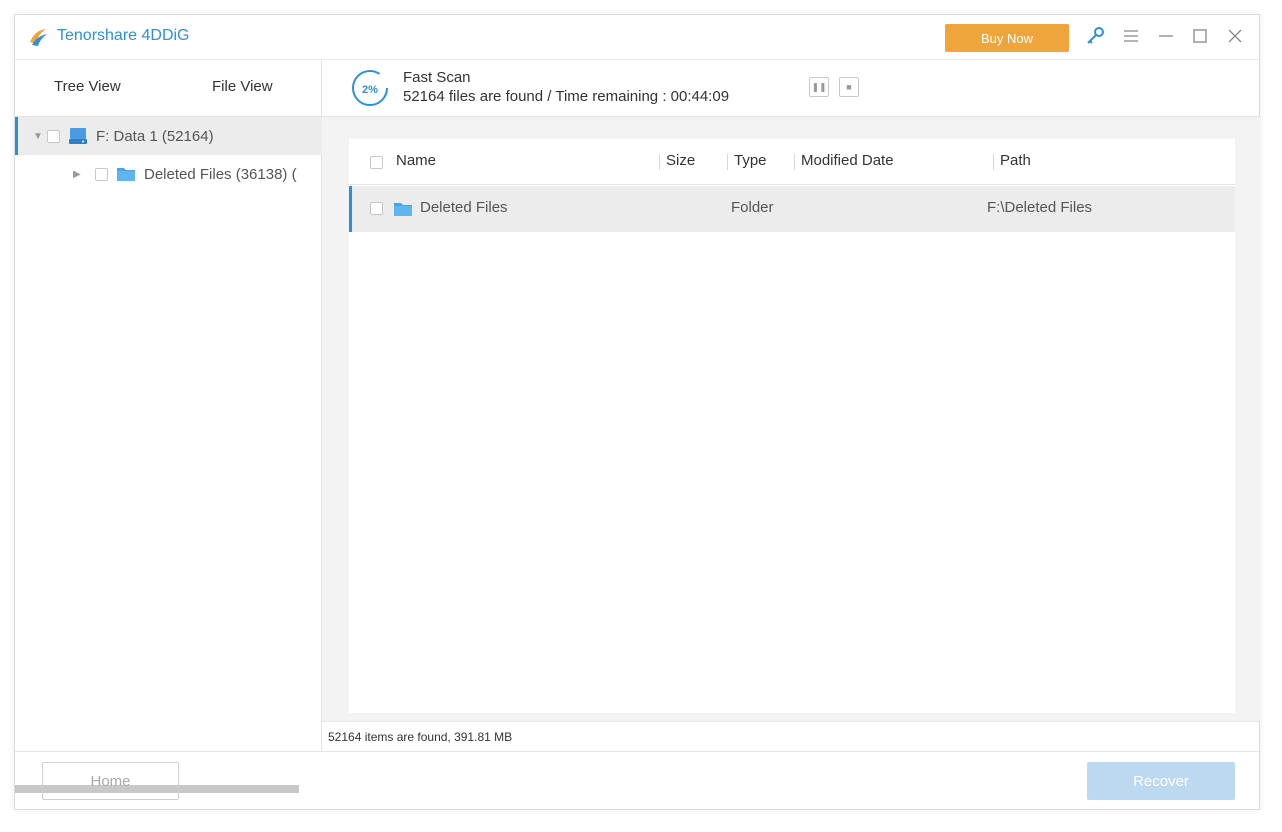  I want to click on close-icon, so click(1235, 36).